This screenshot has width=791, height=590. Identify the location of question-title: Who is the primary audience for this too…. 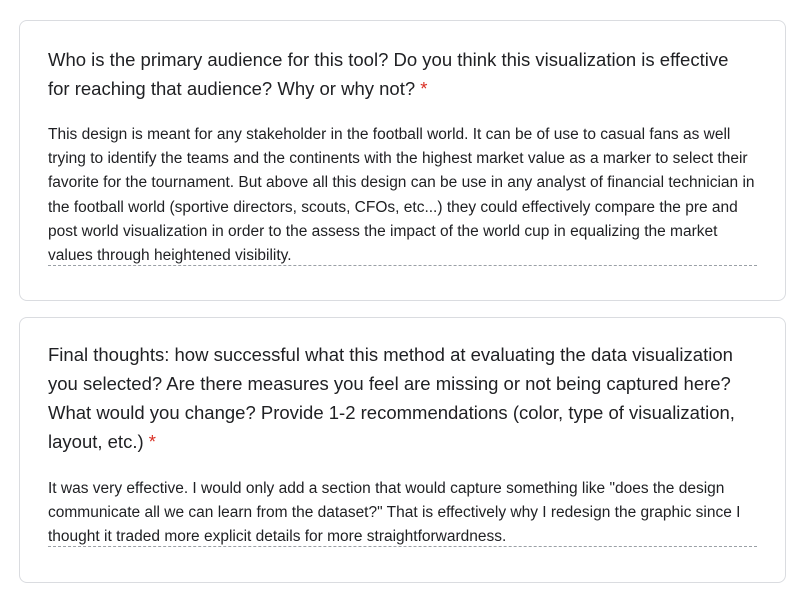
(388, 74).